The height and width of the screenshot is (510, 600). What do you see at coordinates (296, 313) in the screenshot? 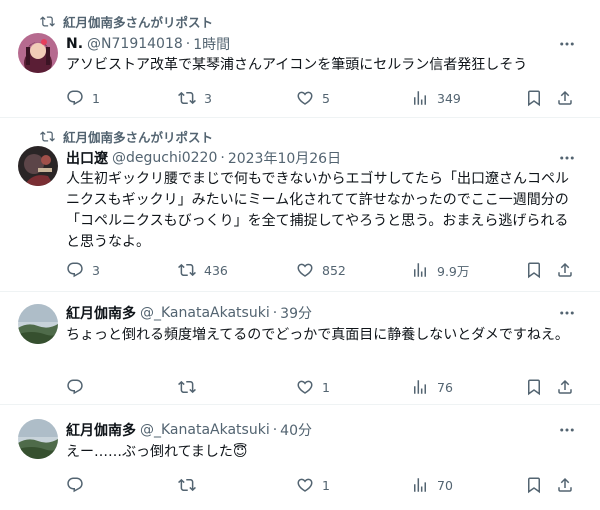
I see `timestamp: 39分` at bounding box center [296, 313].